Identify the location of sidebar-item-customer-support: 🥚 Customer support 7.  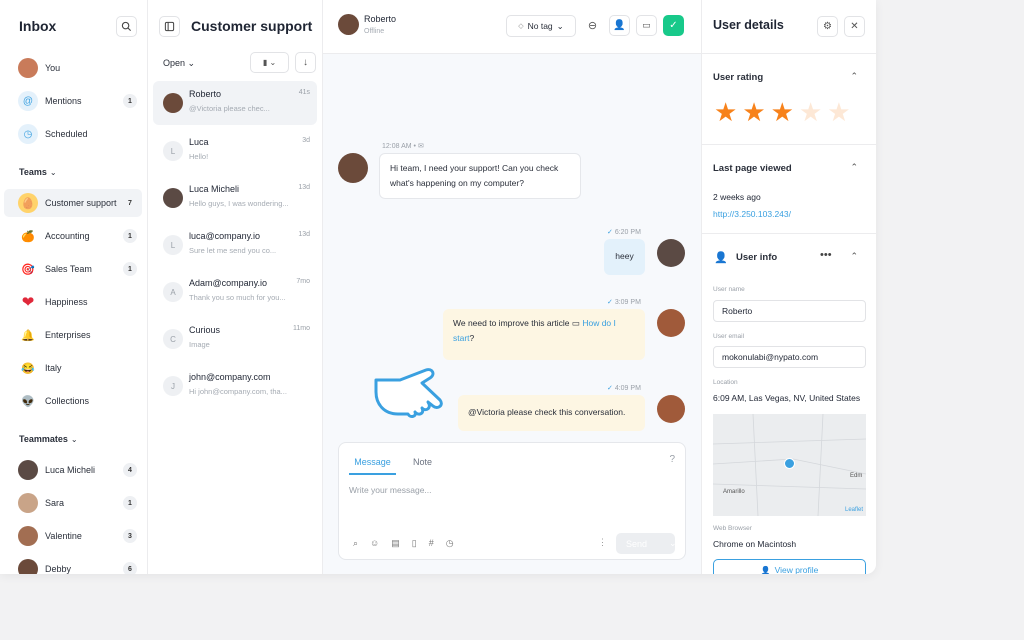
(73, 203).